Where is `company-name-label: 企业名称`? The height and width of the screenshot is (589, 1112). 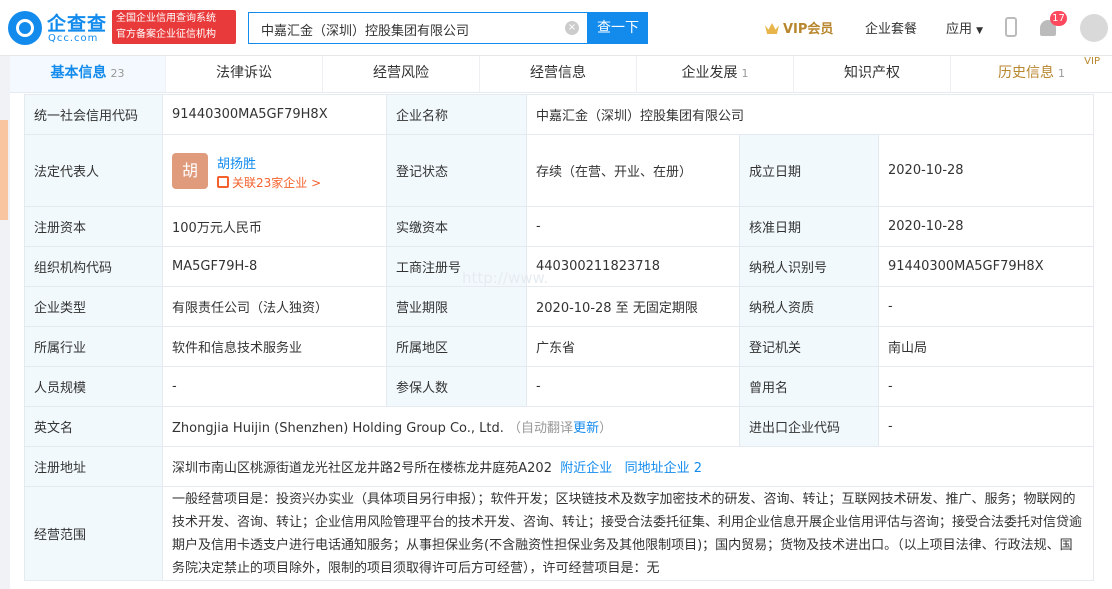 company-name-label: 企业名称 is located at coordinates (456, 114).